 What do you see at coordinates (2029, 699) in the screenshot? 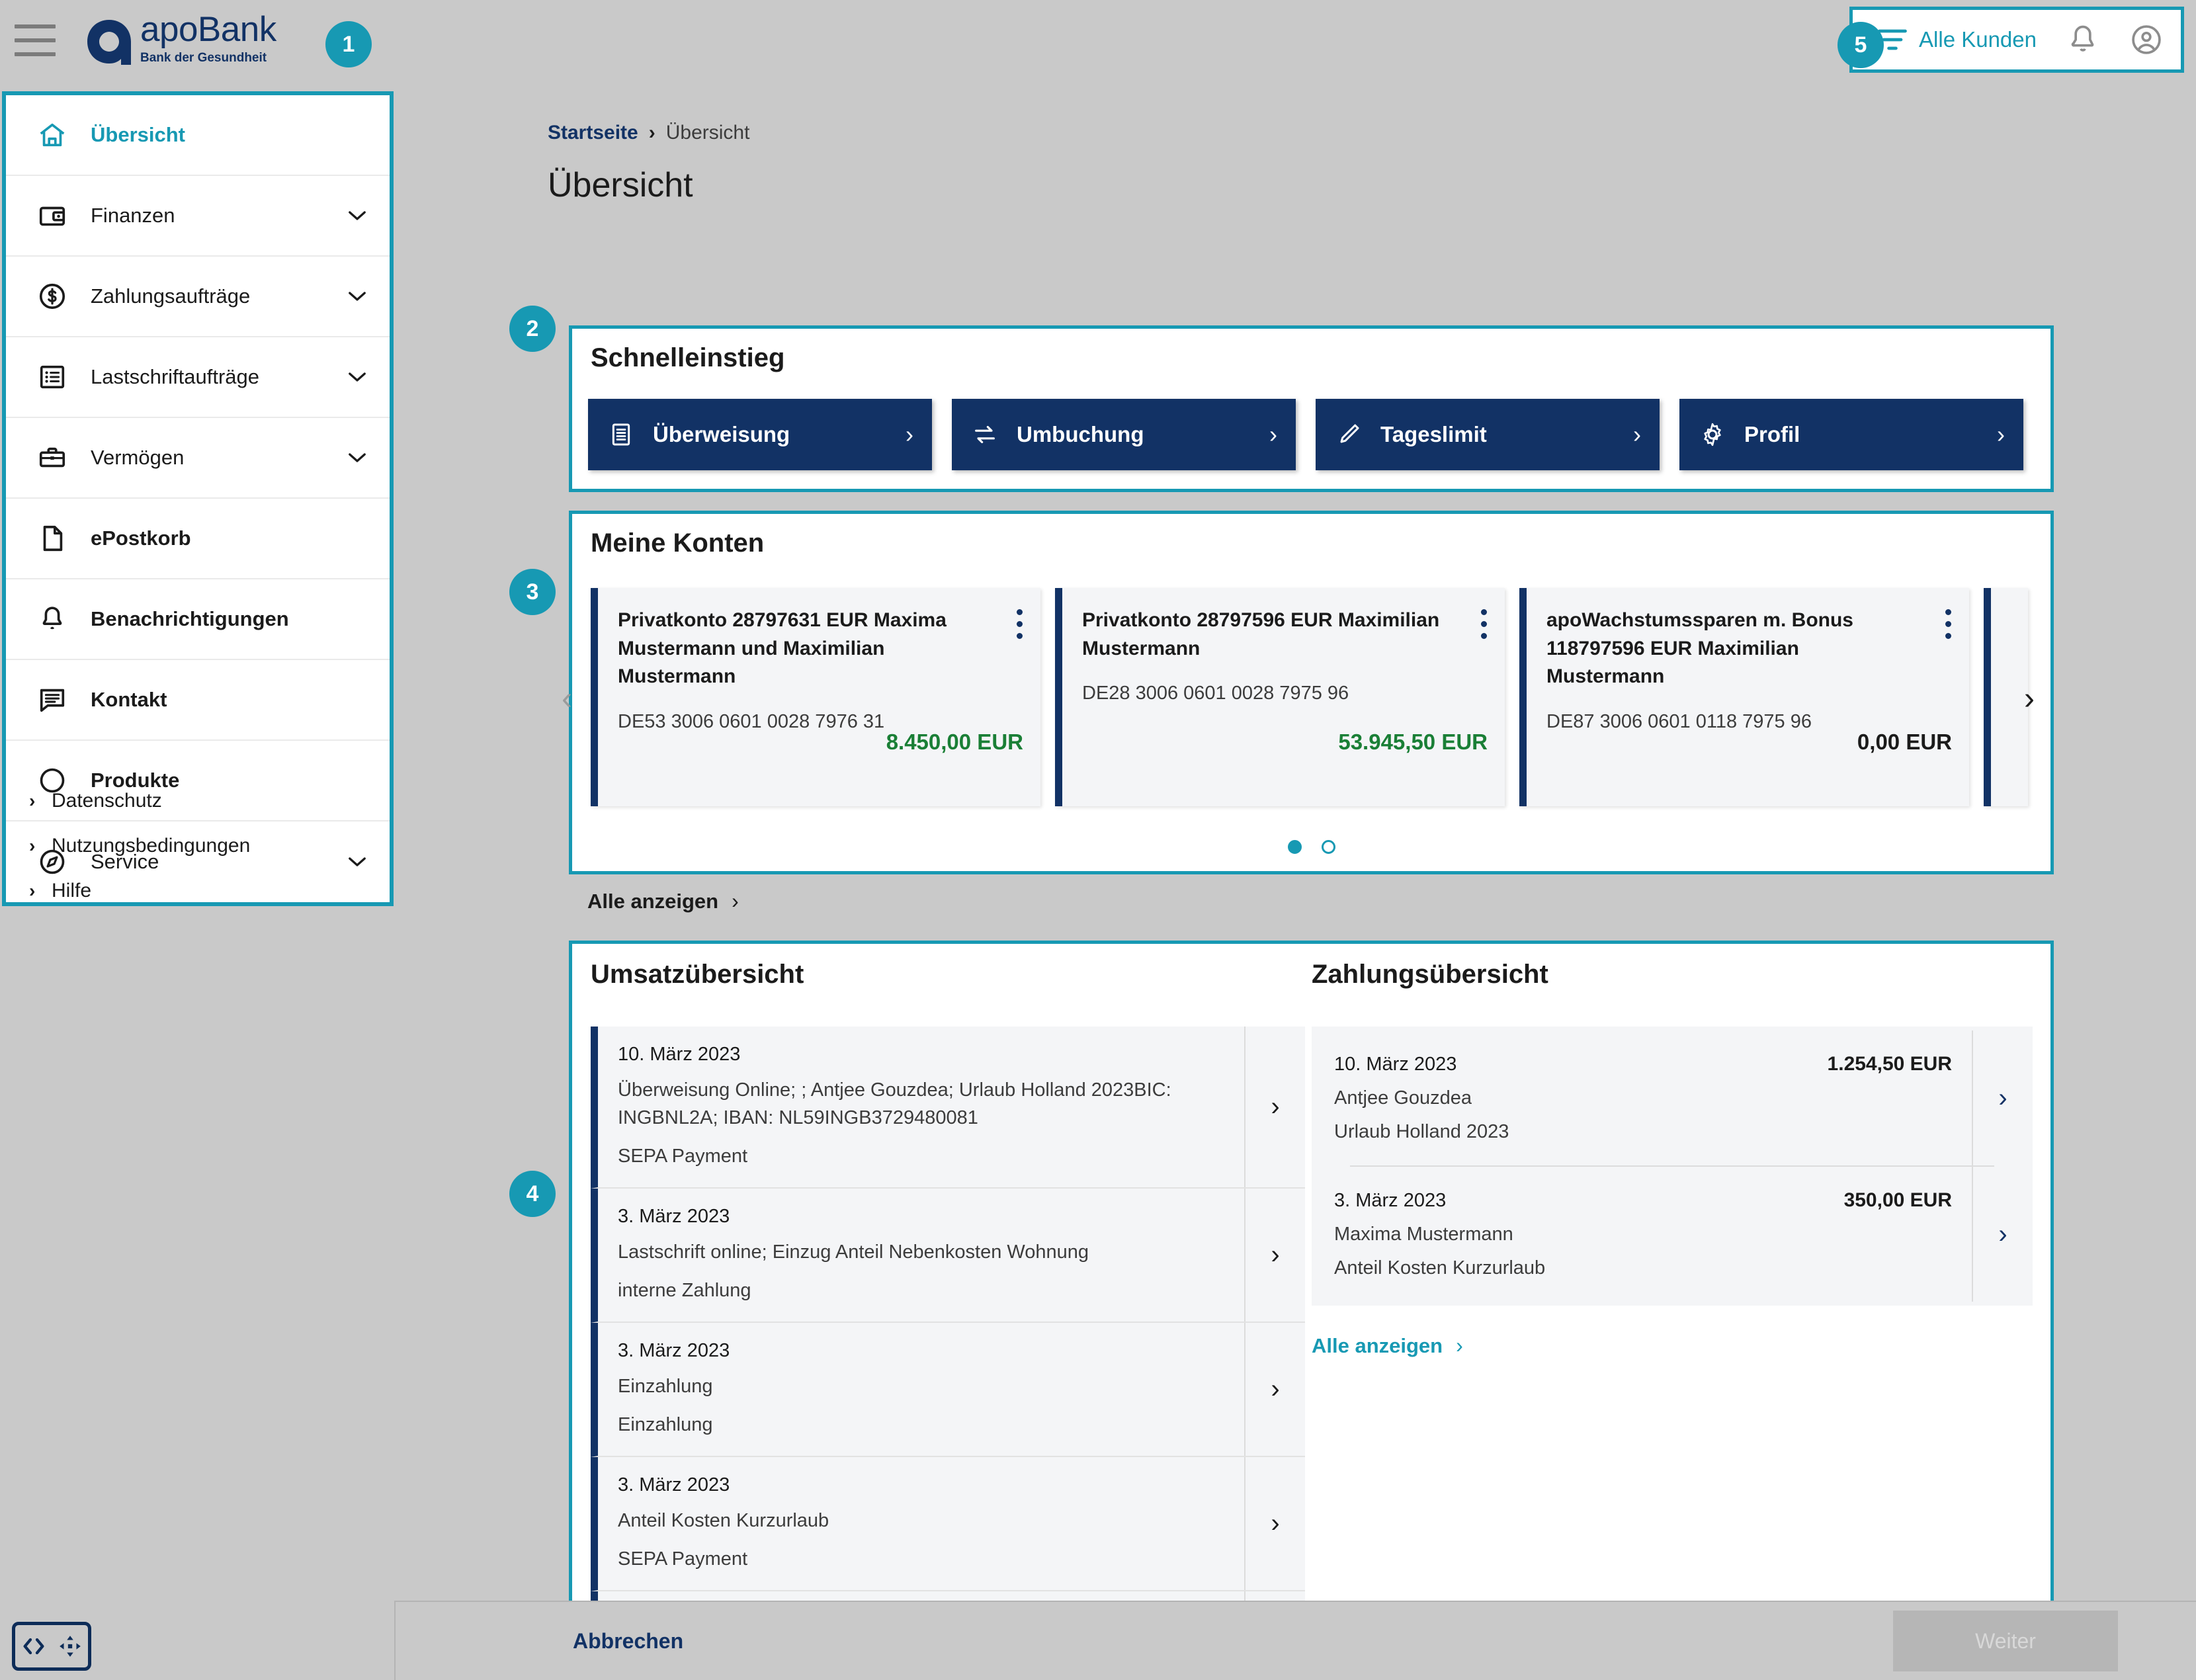
I see `accounts-carousel-next-button: ›` at bounding box center [2029, 699].